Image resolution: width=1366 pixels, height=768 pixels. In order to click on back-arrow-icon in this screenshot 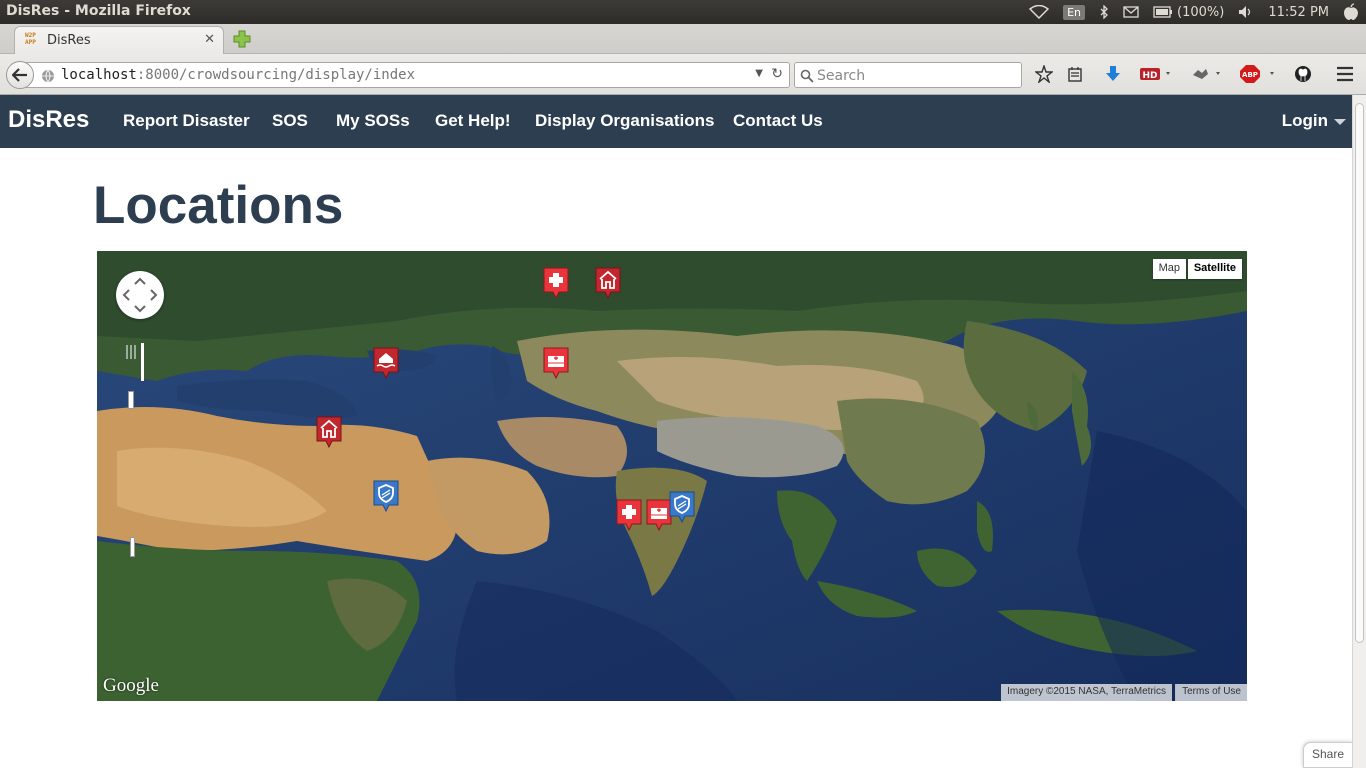, I will do `click(19, 75)`.